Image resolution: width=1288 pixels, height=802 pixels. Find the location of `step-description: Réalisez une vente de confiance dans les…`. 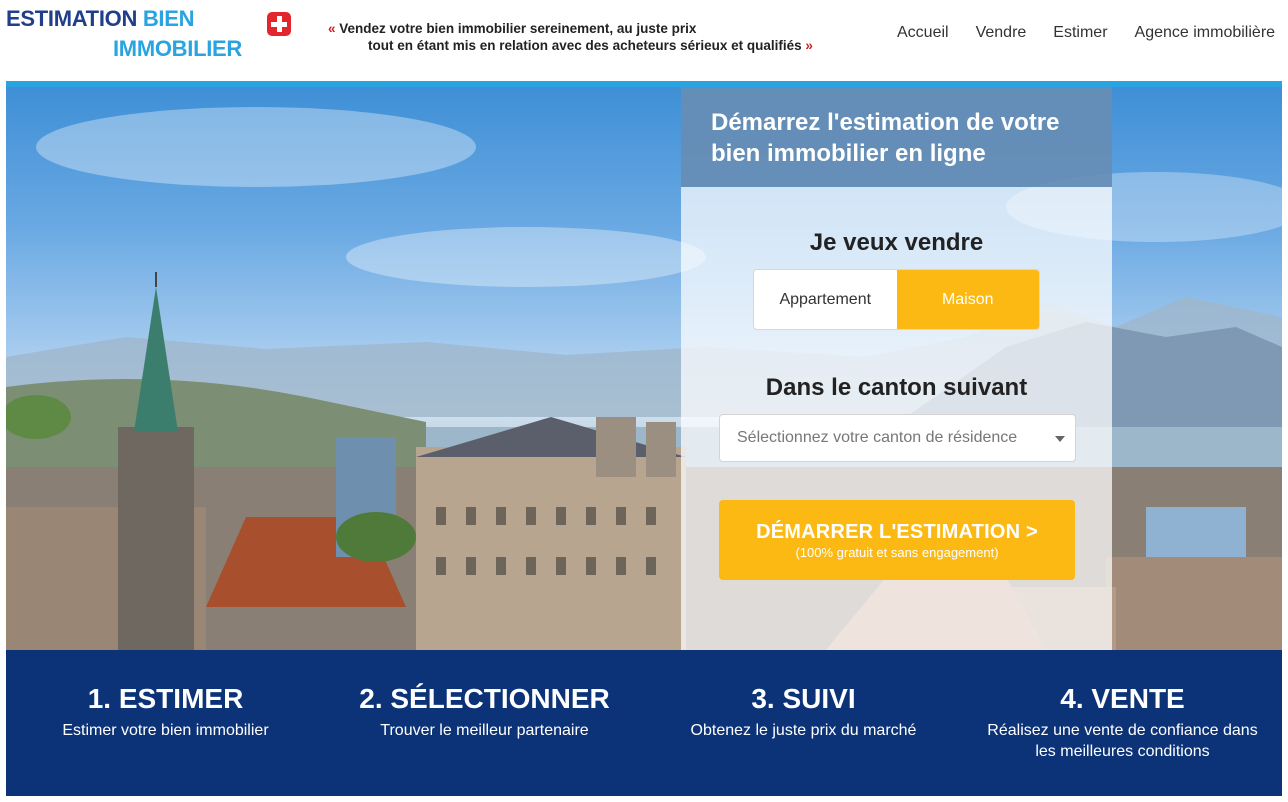

step-description: Réalisez une vente de confiance dans les… is located at coordinates (1122, 741).